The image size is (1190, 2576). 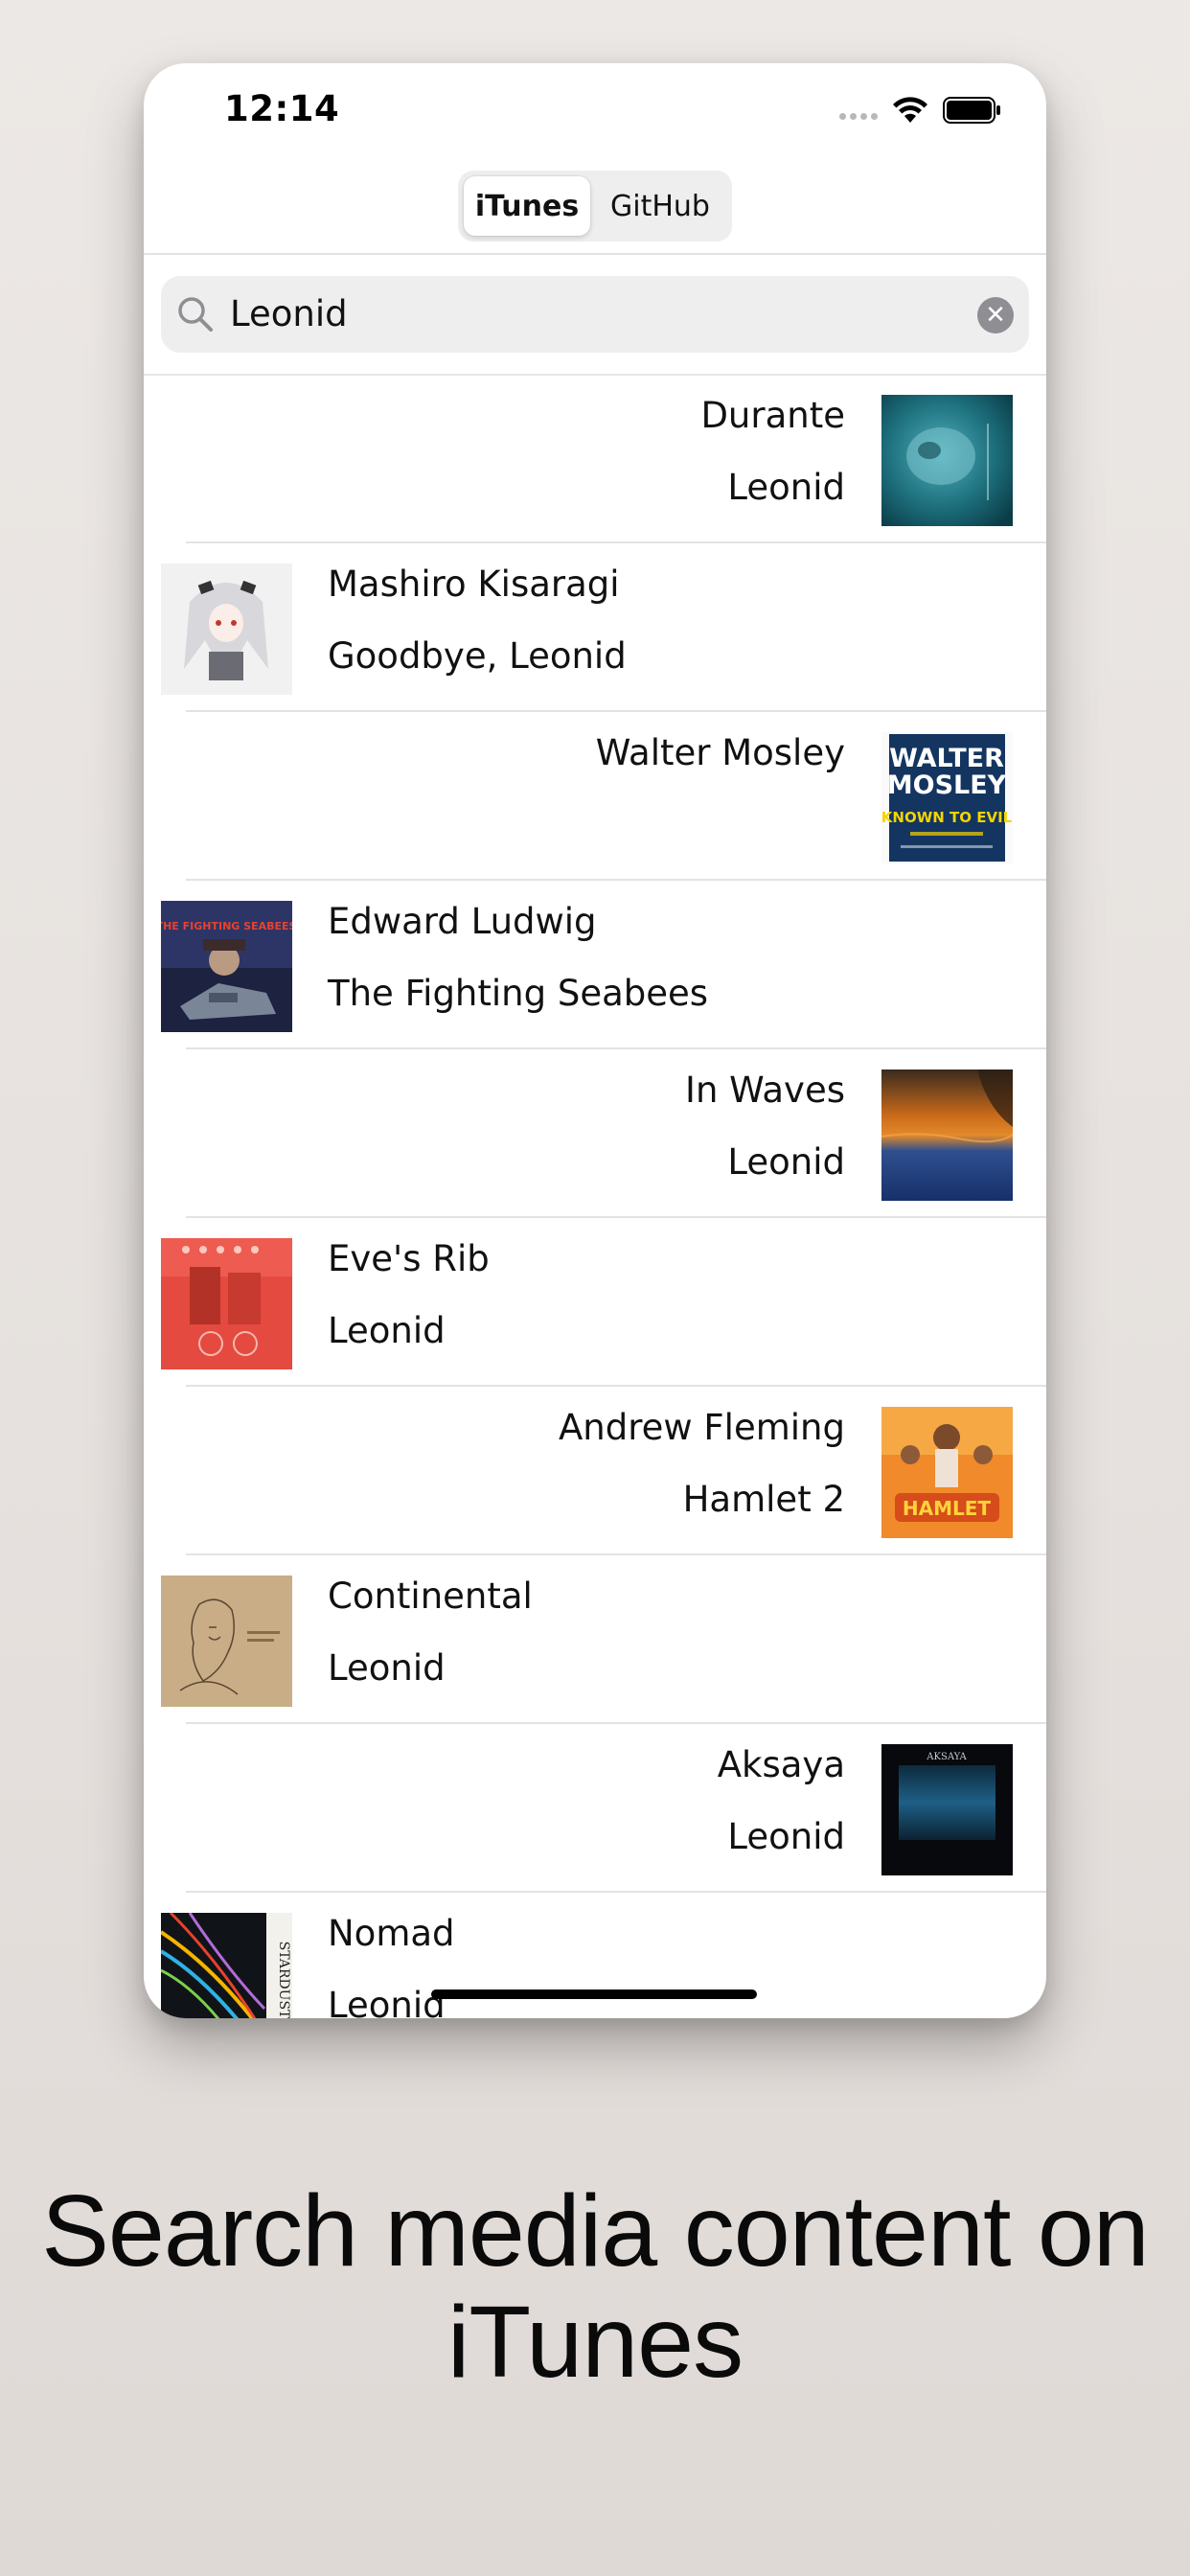 What do you see at coordinates (947, 1809) in the screenshot?
I see `artwork-thumbnail: AKSAYA` at bounding box center [947, 1809].